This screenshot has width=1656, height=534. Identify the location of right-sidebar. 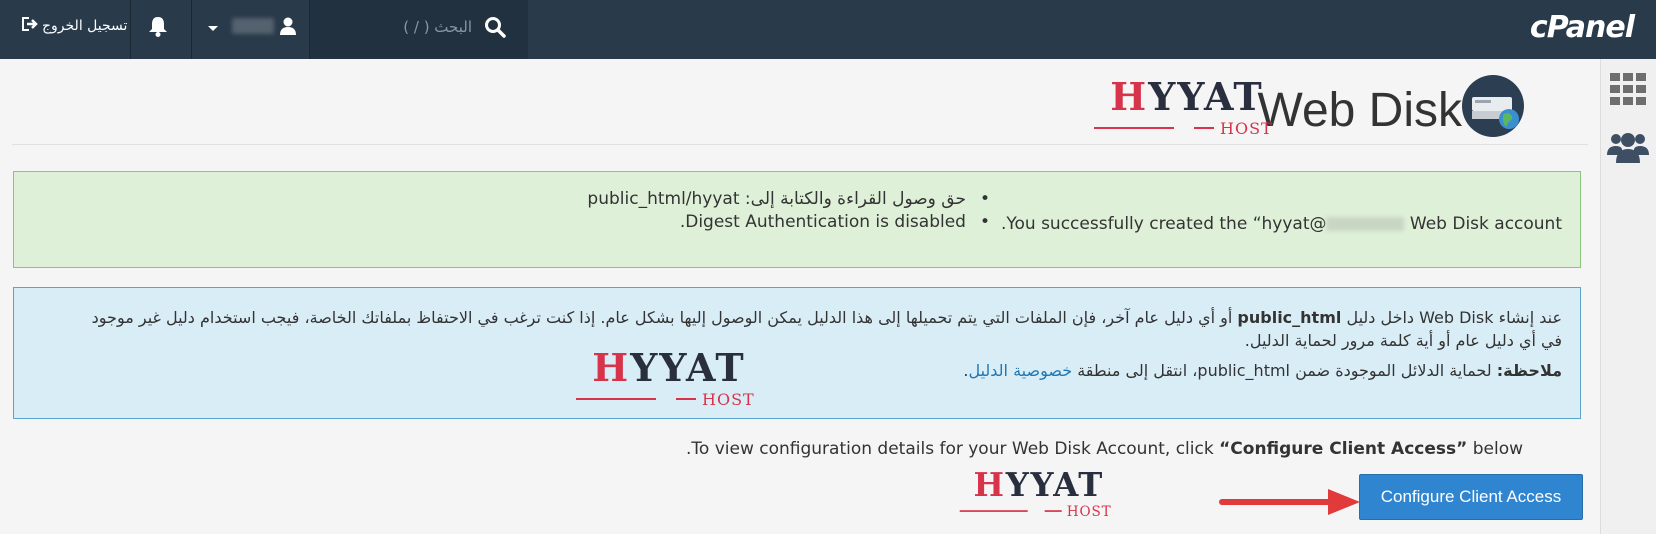
(1628, 296).